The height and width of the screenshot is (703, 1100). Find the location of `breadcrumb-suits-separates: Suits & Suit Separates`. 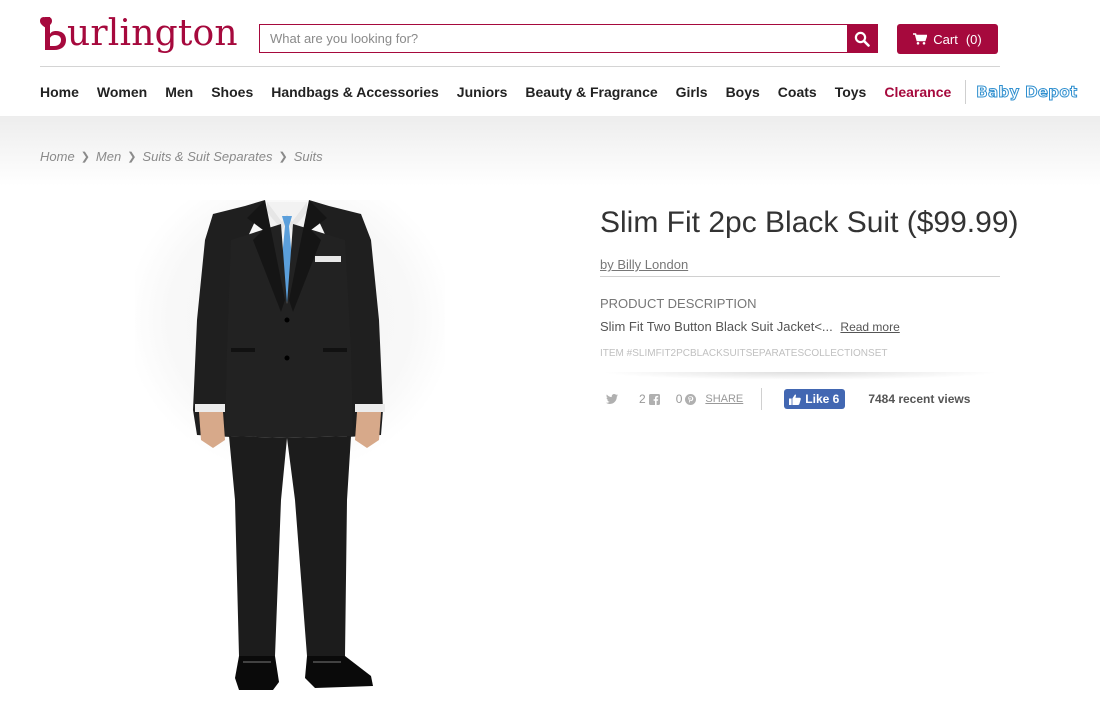

breadcrumb-suits-separates: Suits & Suit Separates is located at coordinates (207, 156).